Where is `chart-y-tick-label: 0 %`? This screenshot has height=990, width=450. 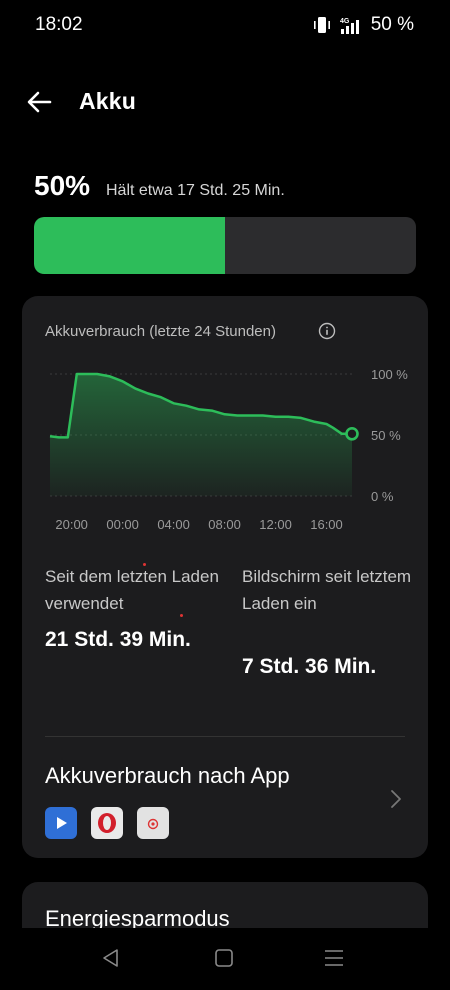
chart-y-tick-label: 0 % is located at coordinates (382, 496).